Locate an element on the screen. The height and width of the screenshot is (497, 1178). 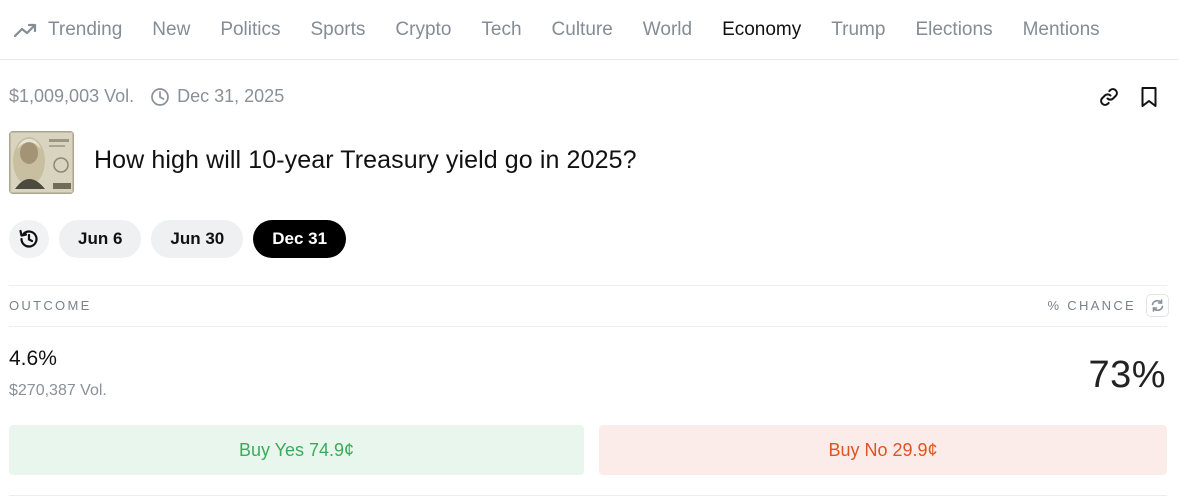
nav-item-label: Sports is located at coordinates (338, 29).